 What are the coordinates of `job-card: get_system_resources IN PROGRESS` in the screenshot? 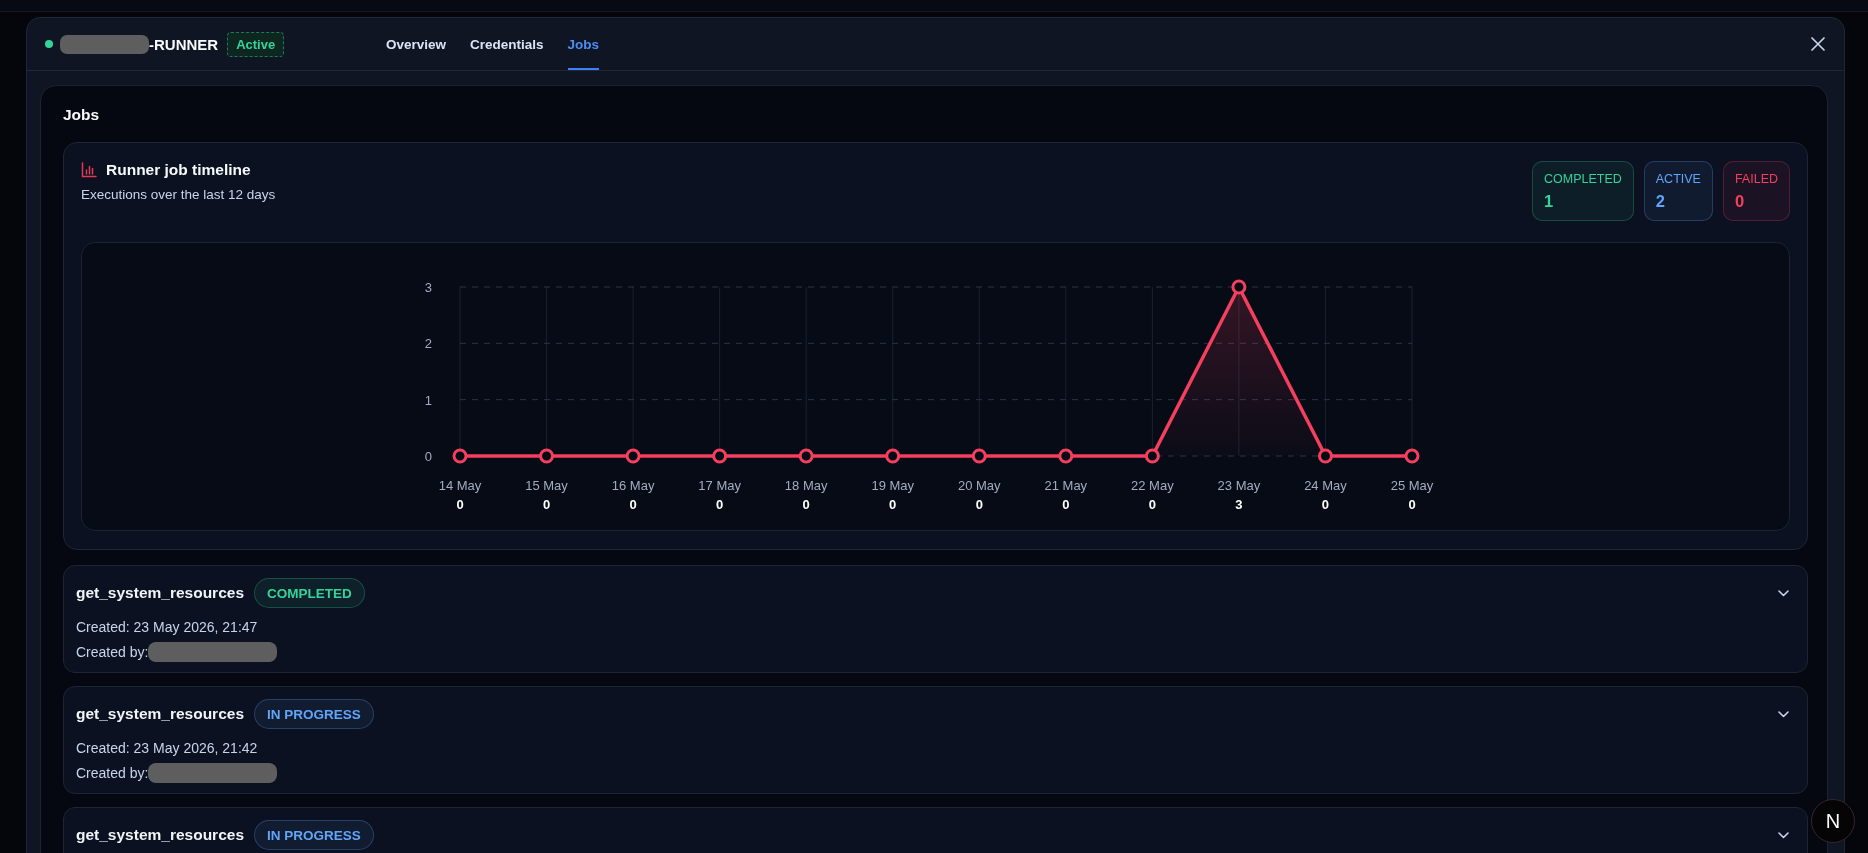 It's located at (935, 830).